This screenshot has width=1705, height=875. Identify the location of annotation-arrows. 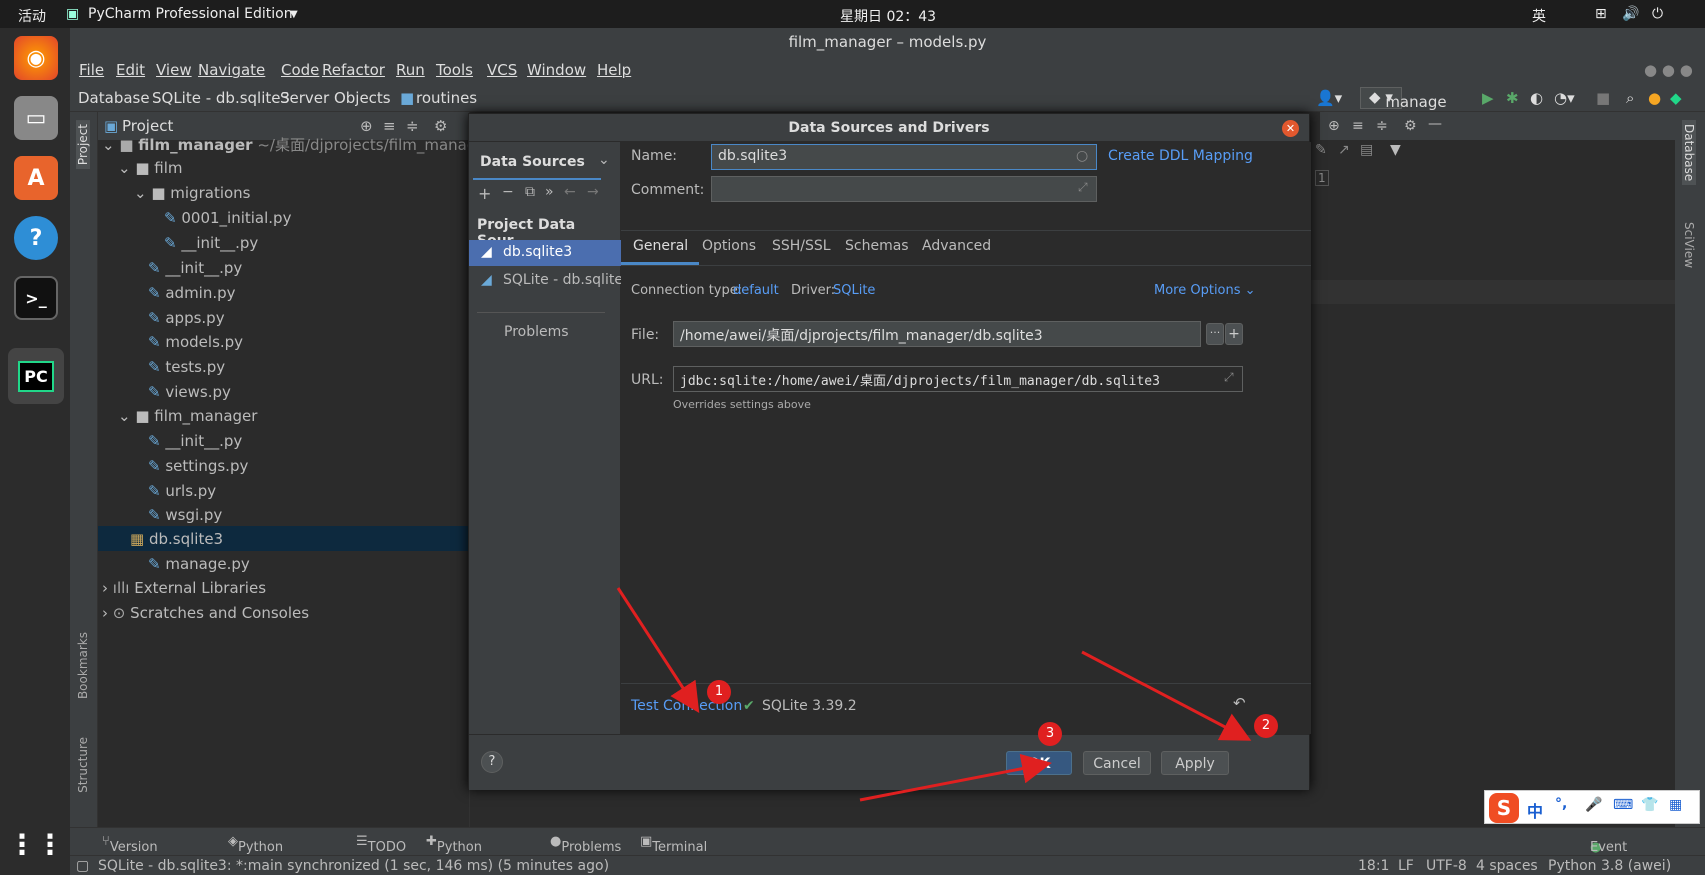
(934, 694).